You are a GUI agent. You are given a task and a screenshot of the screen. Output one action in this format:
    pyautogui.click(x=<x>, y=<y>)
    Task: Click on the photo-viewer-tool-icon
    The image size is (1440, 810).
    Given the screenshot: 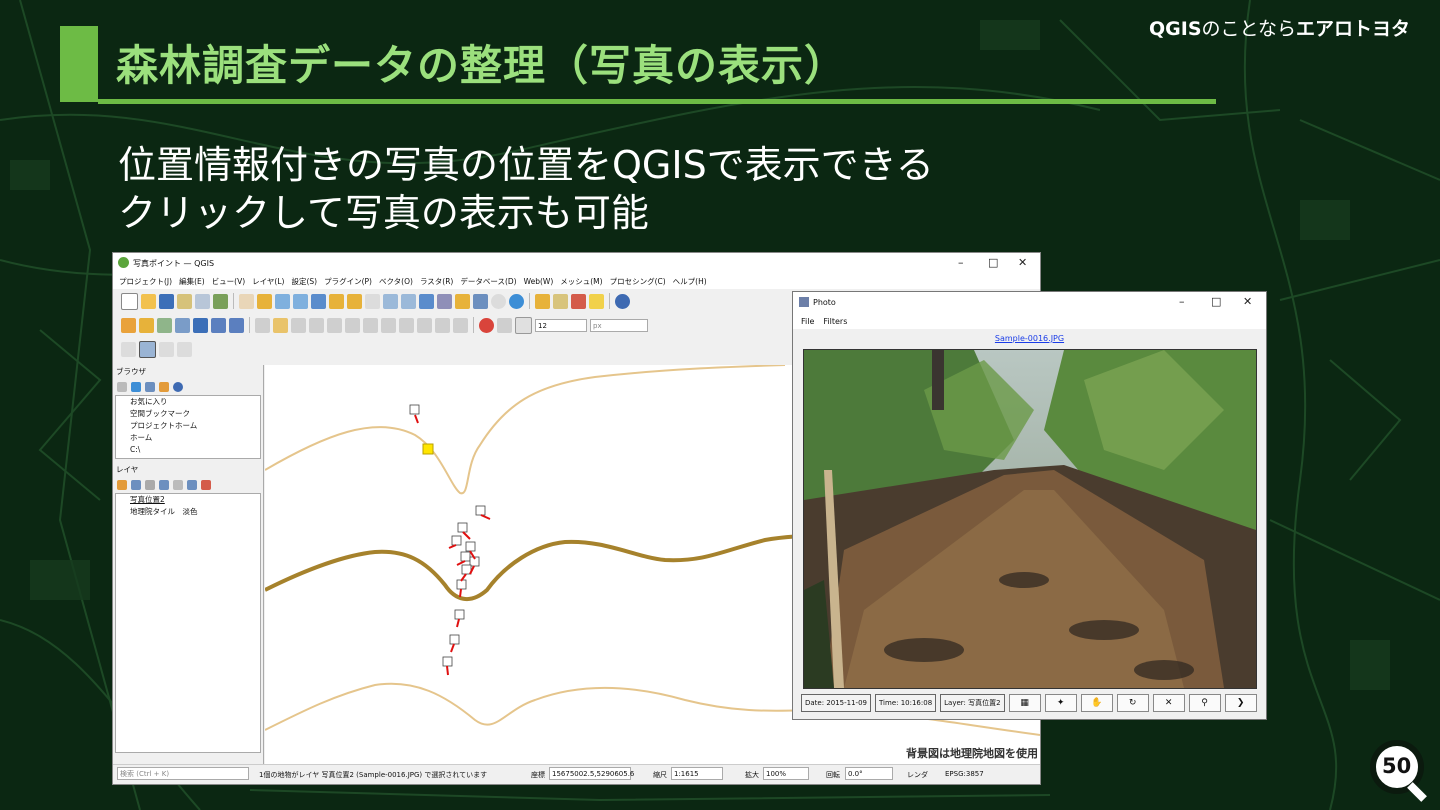 What is the action you would take?
    pyautogui.click(x=147, y=349)
    